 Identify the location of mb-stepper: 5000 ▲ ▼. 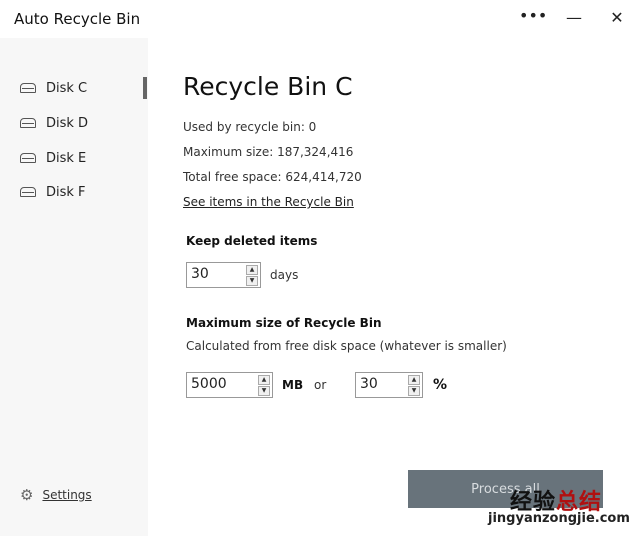
(229, 385).